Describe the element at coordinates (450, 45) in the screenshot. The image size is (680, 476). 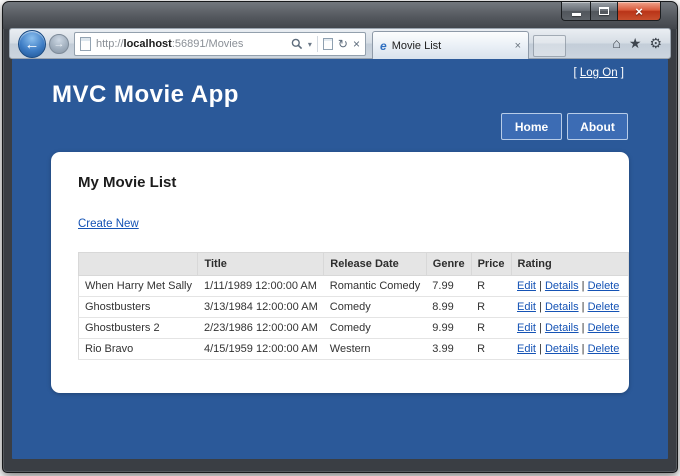
I see `tab-movie-list: e Movie List ×` at that location.